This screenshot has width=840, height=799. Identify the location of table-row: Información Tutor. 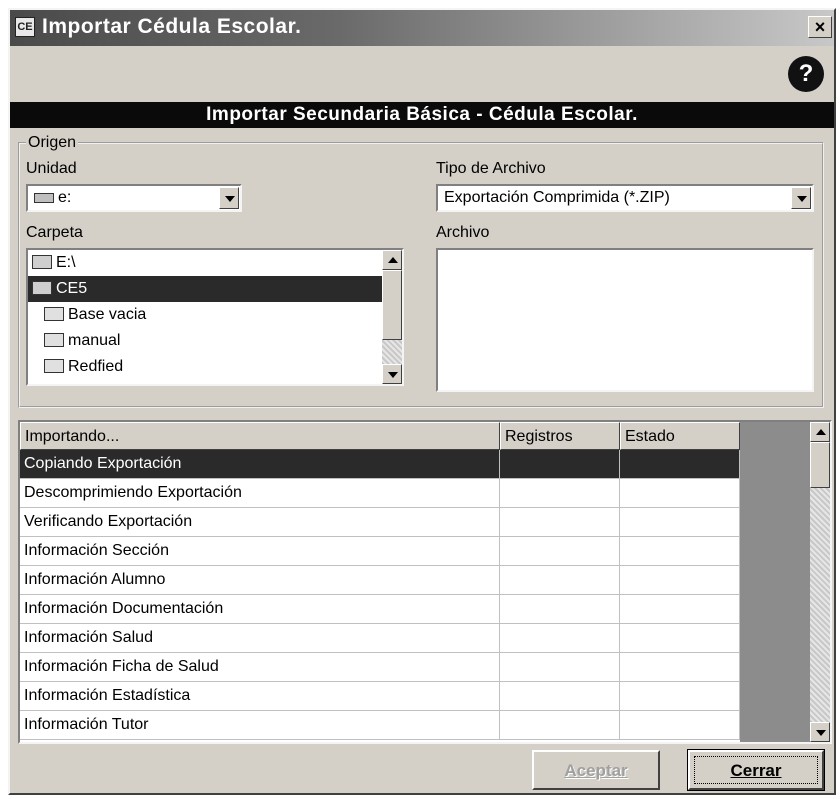
(380, 725).